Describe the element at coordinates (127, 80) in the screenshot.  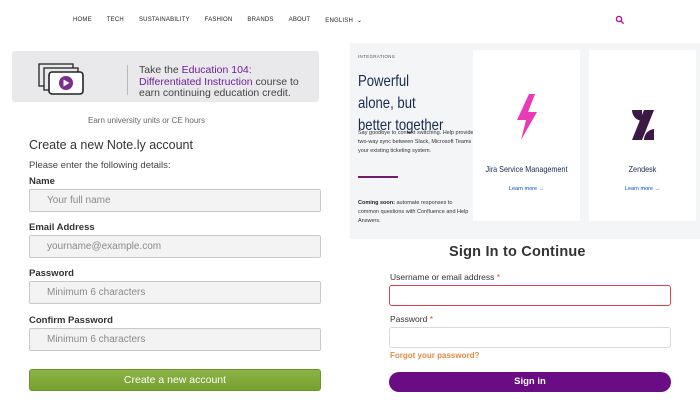
I see `promo-divider` at that location.